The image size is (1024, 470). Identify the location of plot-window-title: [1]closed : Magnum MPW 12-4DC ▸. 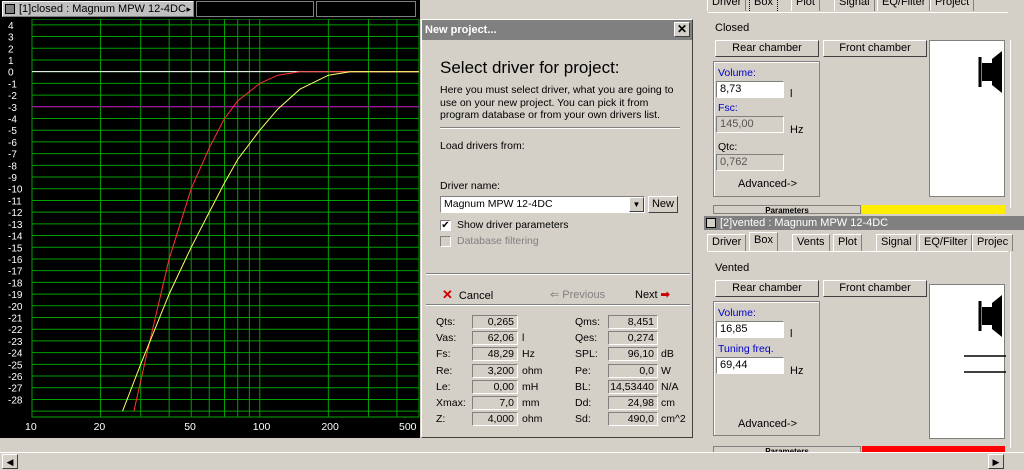
(98, 9).